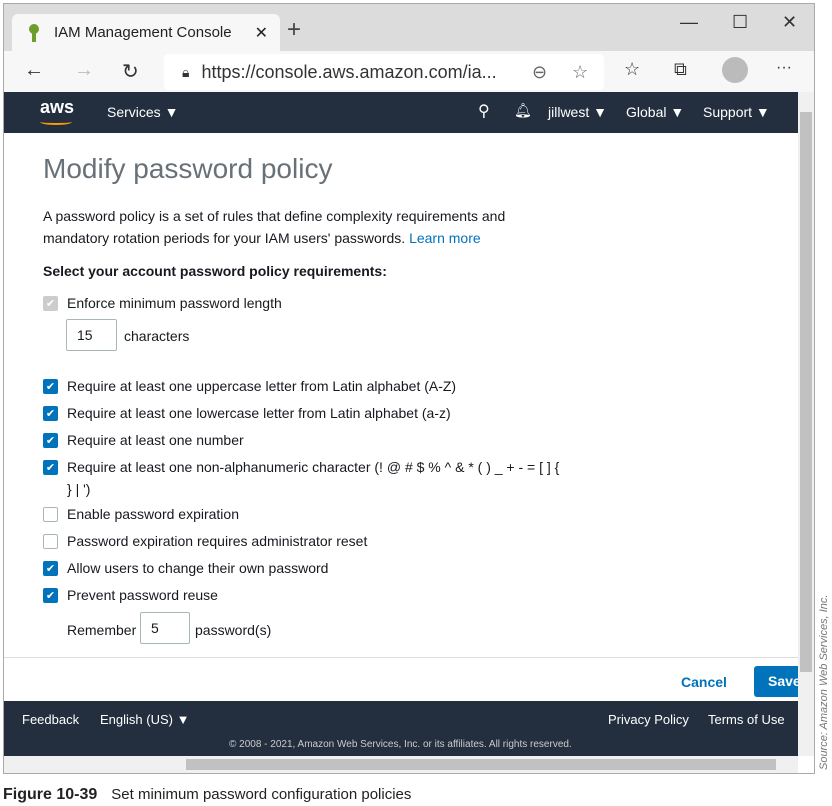 This screenshot has height=806, width=832. I want to click on collections-icon: ⧉, so click(680, 69).